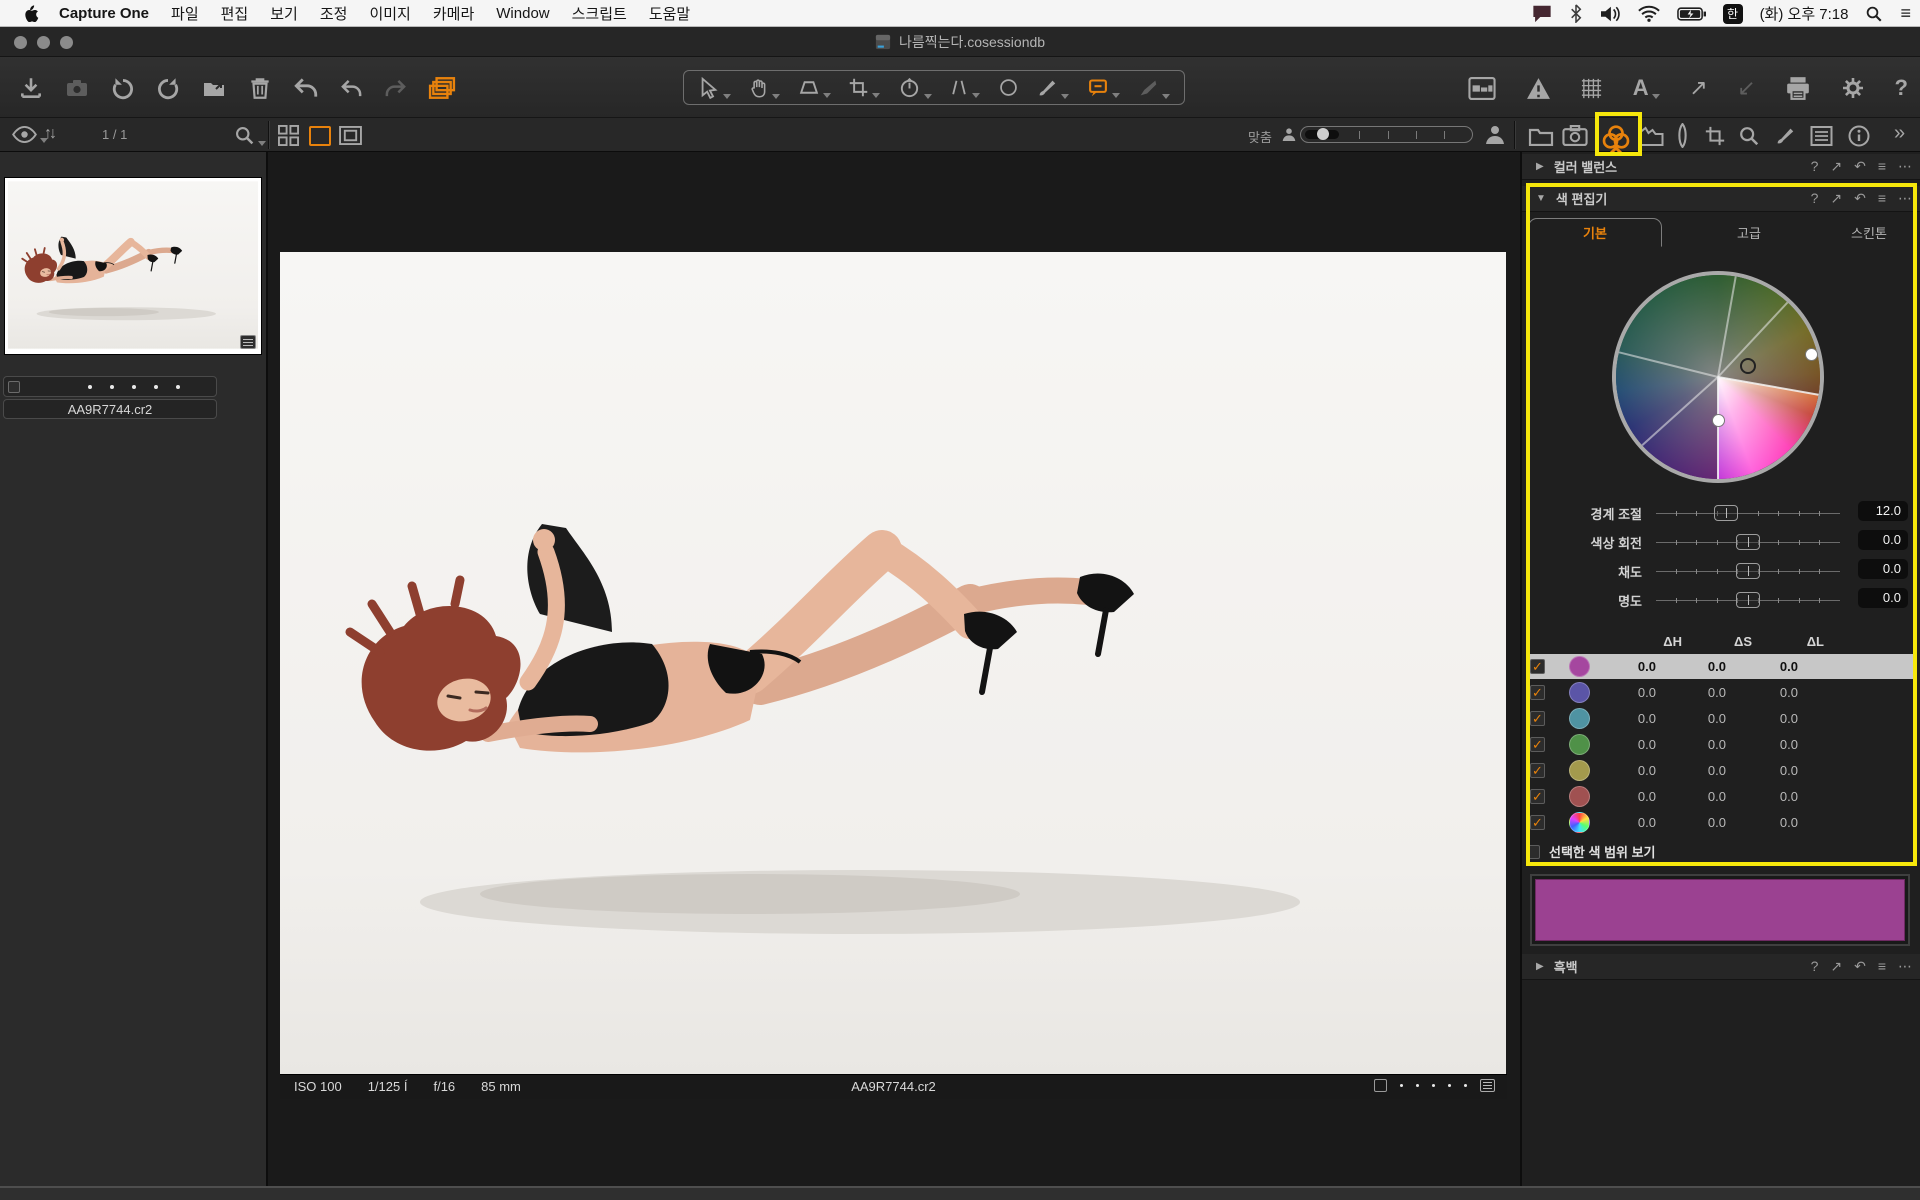 This screenshot has height=1200, width=1920. What do you see at coordinates (1883, 598) in the screenshot?
I see `slider-value: 0.0` at bounding box center [1883, 598].